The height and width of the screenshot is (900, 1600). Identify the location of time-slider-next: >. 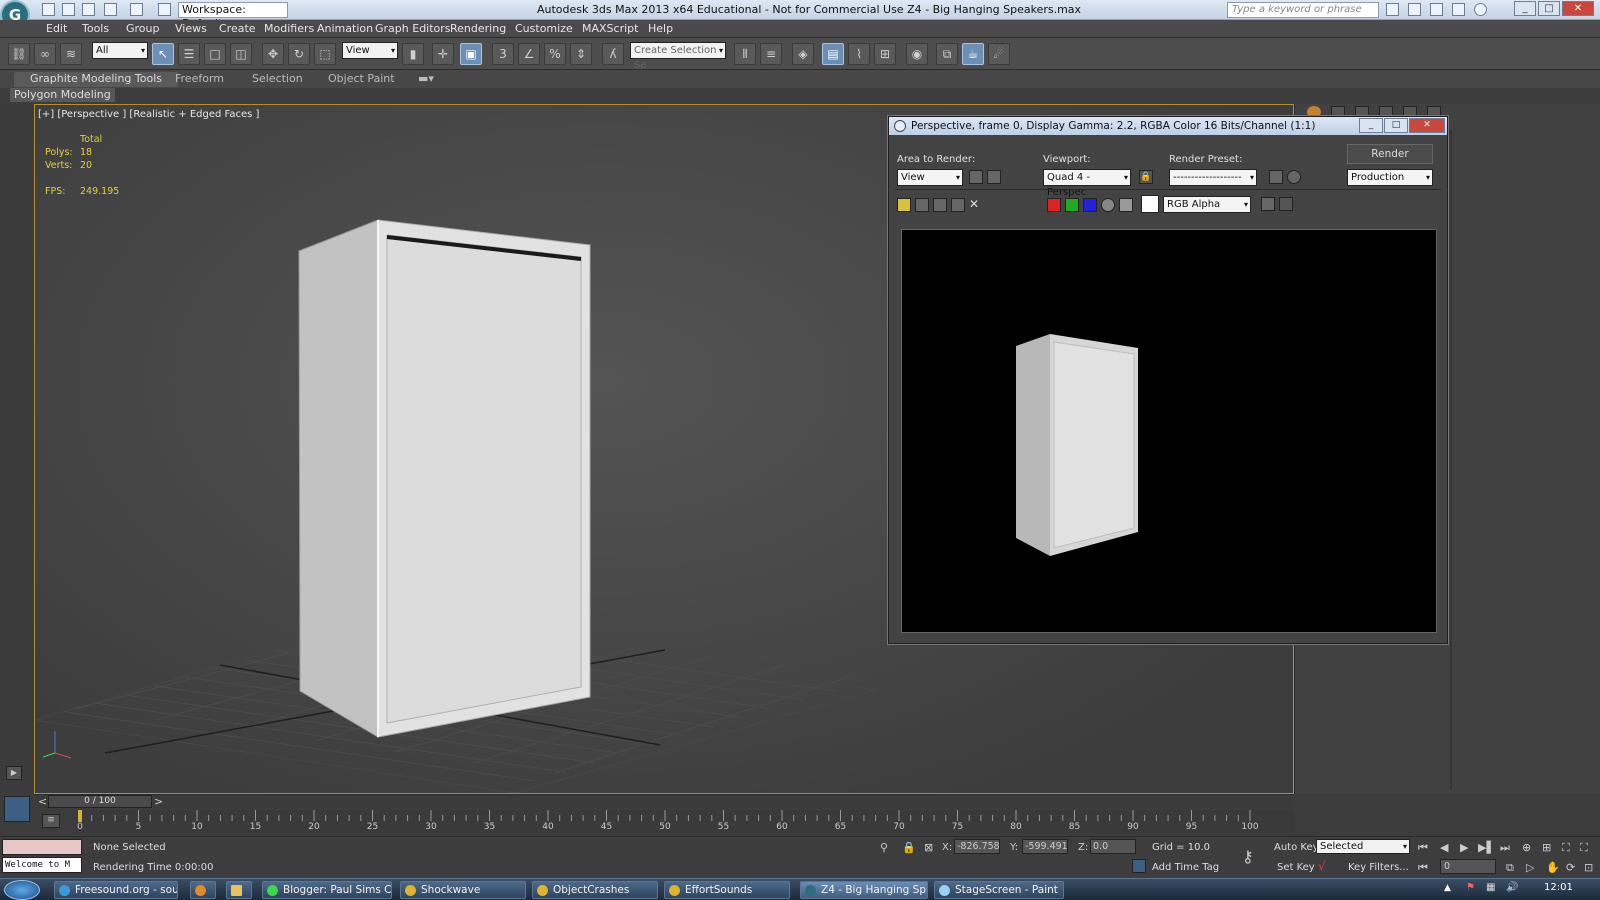
(158, 801).